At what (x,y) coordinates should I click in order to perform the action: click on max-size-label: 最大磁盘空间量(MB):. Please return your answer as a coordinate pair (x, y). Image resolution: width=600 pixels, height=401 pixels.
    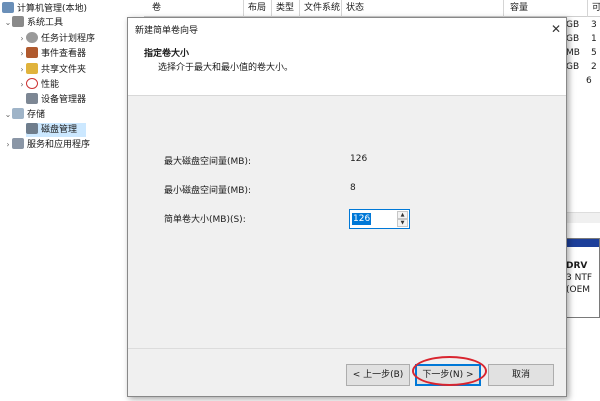
    Looking at the image, I should click on (207, 162).